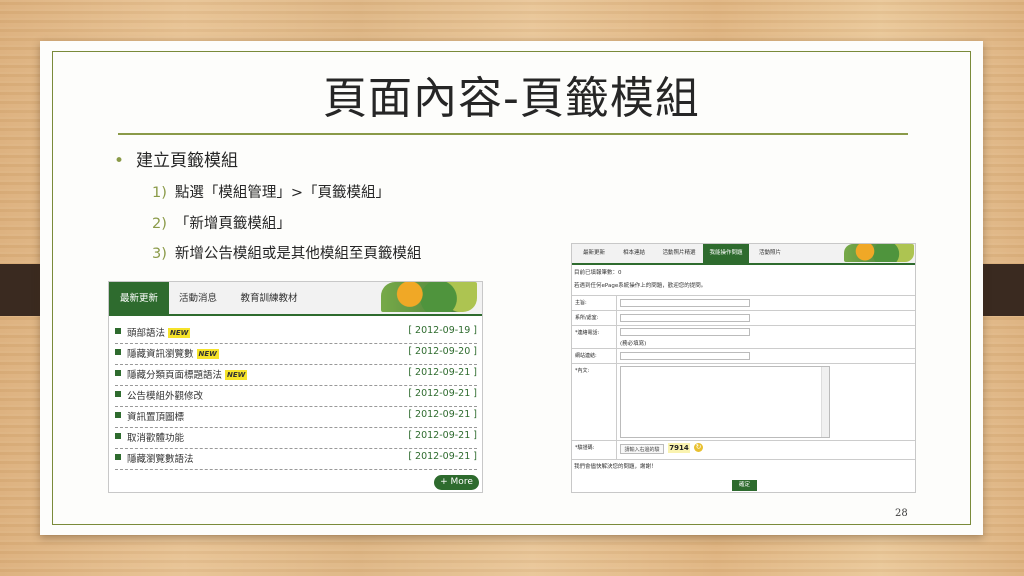 Image resolution: width=1024 pixels, height=576 pixels. What do you see at coordinates (146, 333) in the screenshot?
I see `news-title: 頭部語法` at bounding box center [146, 333].